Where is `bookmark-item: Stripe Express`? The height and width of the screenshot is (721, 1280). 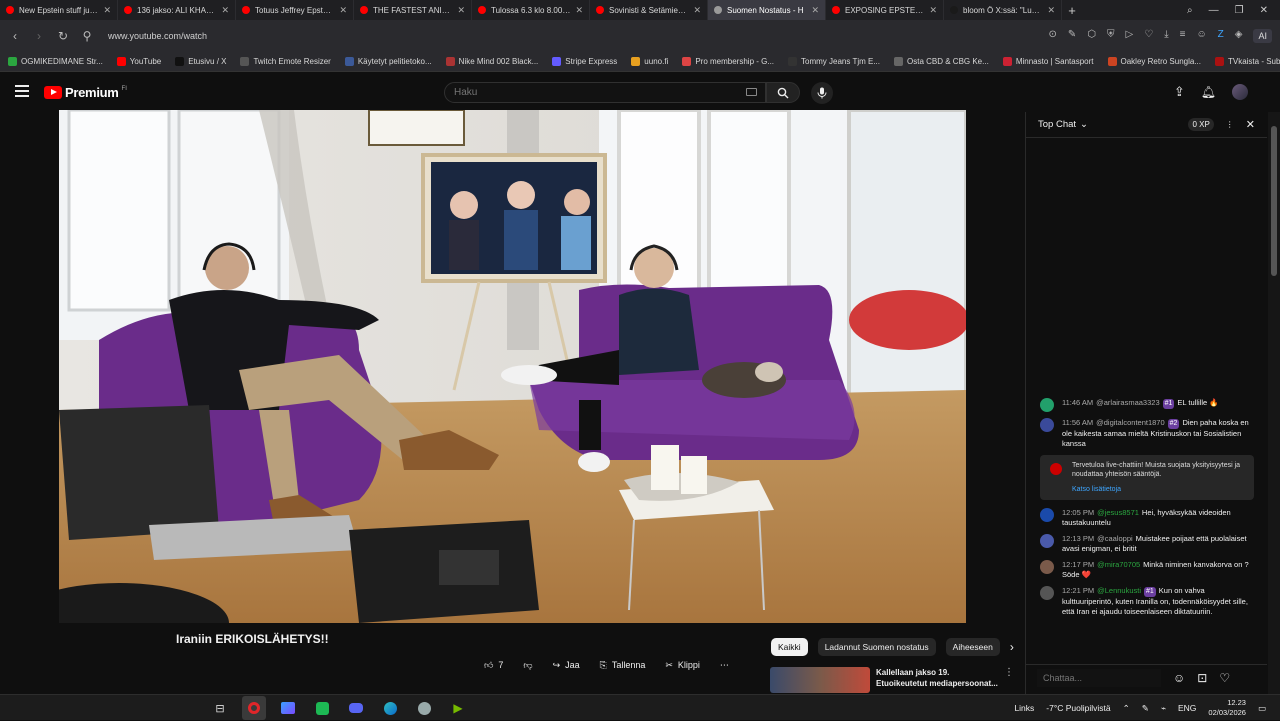 bookmark-item: Stripe Express is located at coordinates (584, 61).